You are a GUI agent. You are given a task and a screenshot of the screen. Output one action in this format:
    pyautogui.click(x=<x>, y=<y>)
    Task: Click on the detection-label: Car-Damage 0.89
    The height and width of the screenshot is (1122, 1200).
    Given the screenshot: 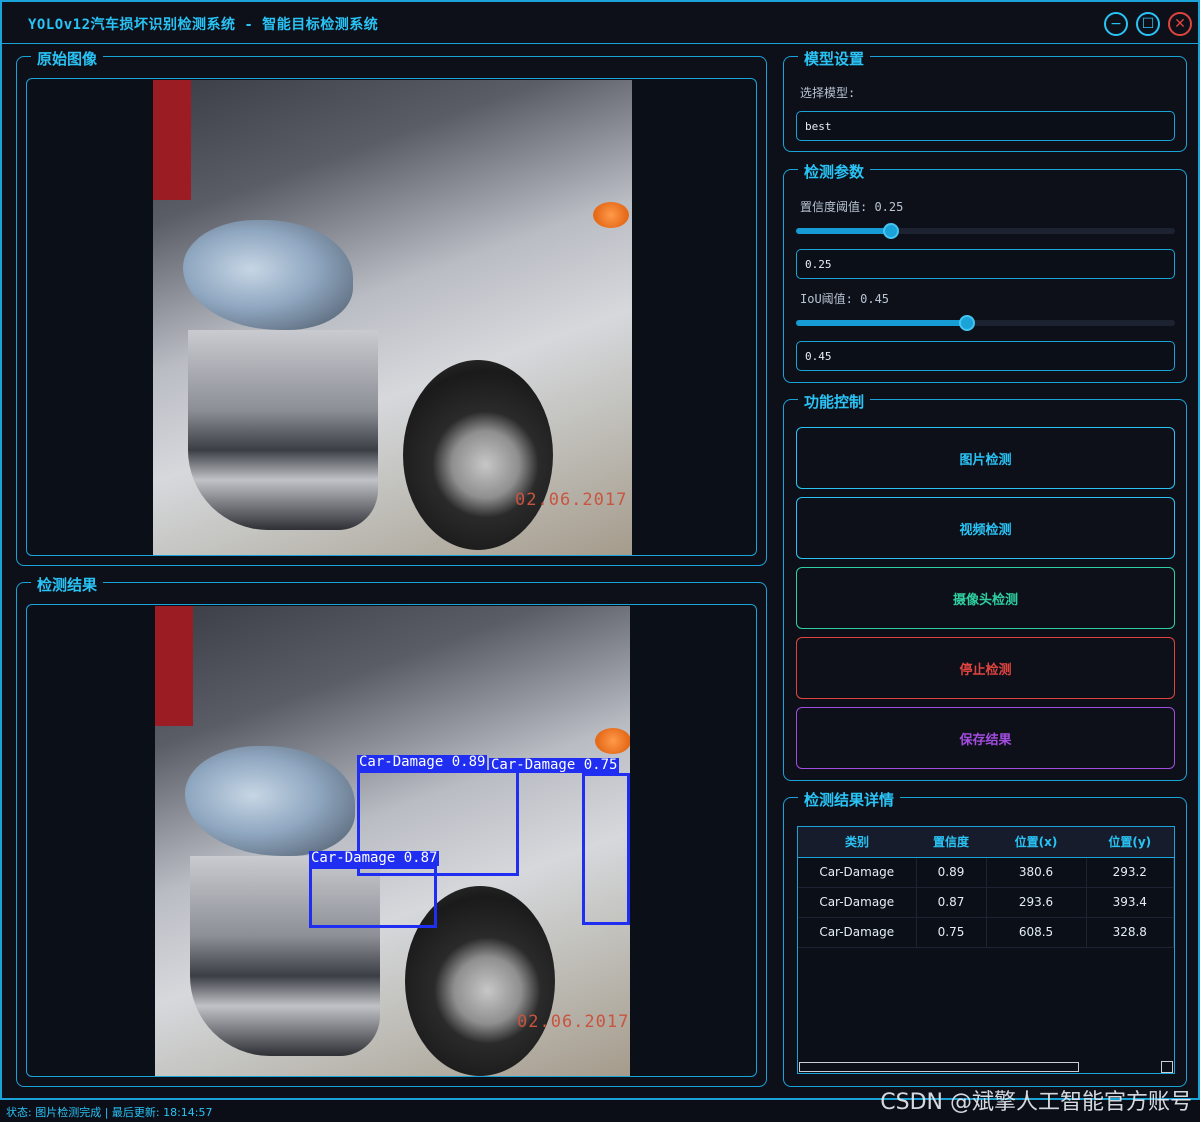 What is the action you would take?
    pyautogui.click(x=422, y=762)
    